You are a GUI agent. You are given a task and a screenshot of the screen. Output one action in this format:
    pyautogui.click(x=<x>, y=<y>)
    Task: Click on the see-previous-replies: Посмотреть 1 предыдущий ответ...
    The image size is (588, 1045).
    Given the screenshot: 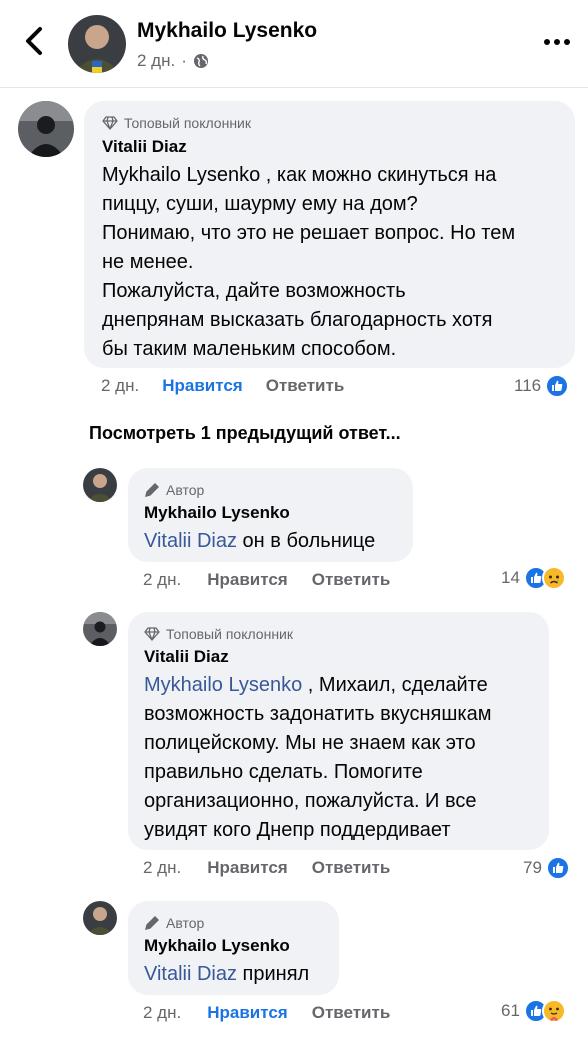 What is the action you would take?
    pyautogui.click(x=245, y=433)
    